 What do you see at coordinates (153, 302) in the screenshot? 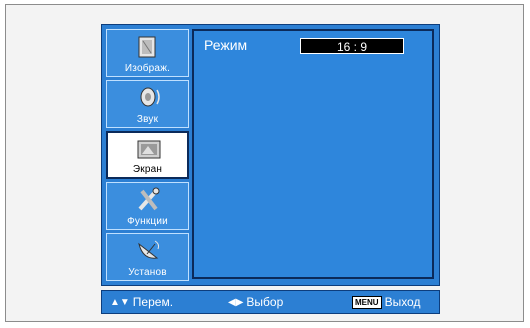
I see `move-label: Перем.` at bounding box center [153, 302].